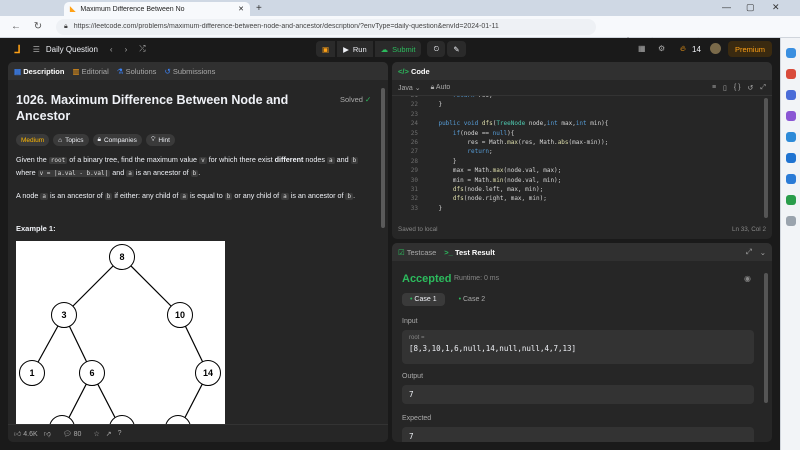 This screenshot has width=800, height=450. I want to click on submit-button: ☁ Submit, so click(398, 49).